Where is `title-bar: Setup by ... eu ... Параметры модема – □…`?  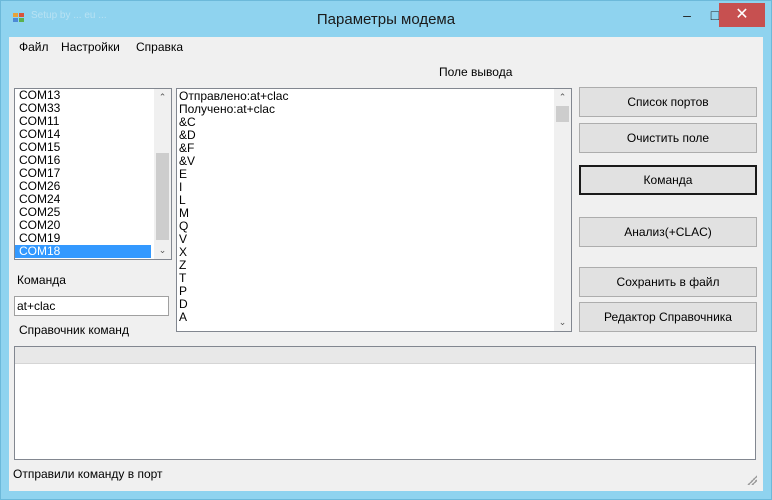
title-bar: Setup by ... eu ... Параметры модема – □… is located at coordinates (386, 19).